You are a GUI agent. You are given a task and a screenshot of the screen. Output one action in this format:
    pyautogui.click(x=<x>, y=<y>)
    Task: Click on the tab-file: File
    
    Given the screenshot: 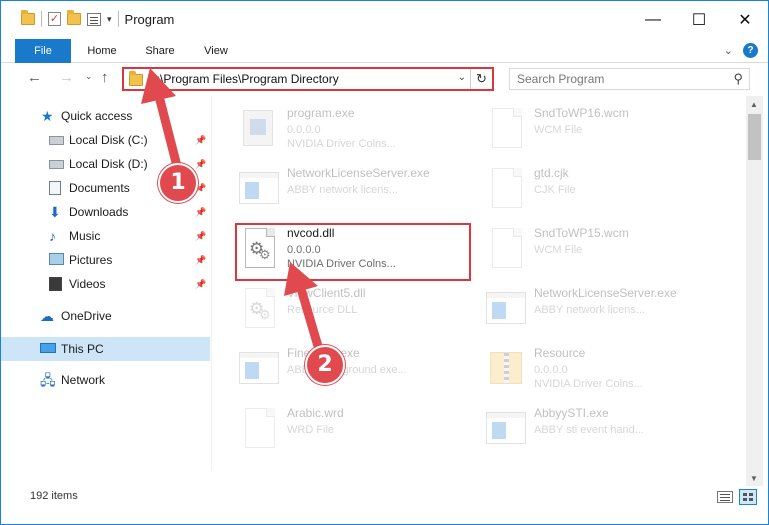 What is the action you would take?
    pyautogui.click(x=43, y=51)
    